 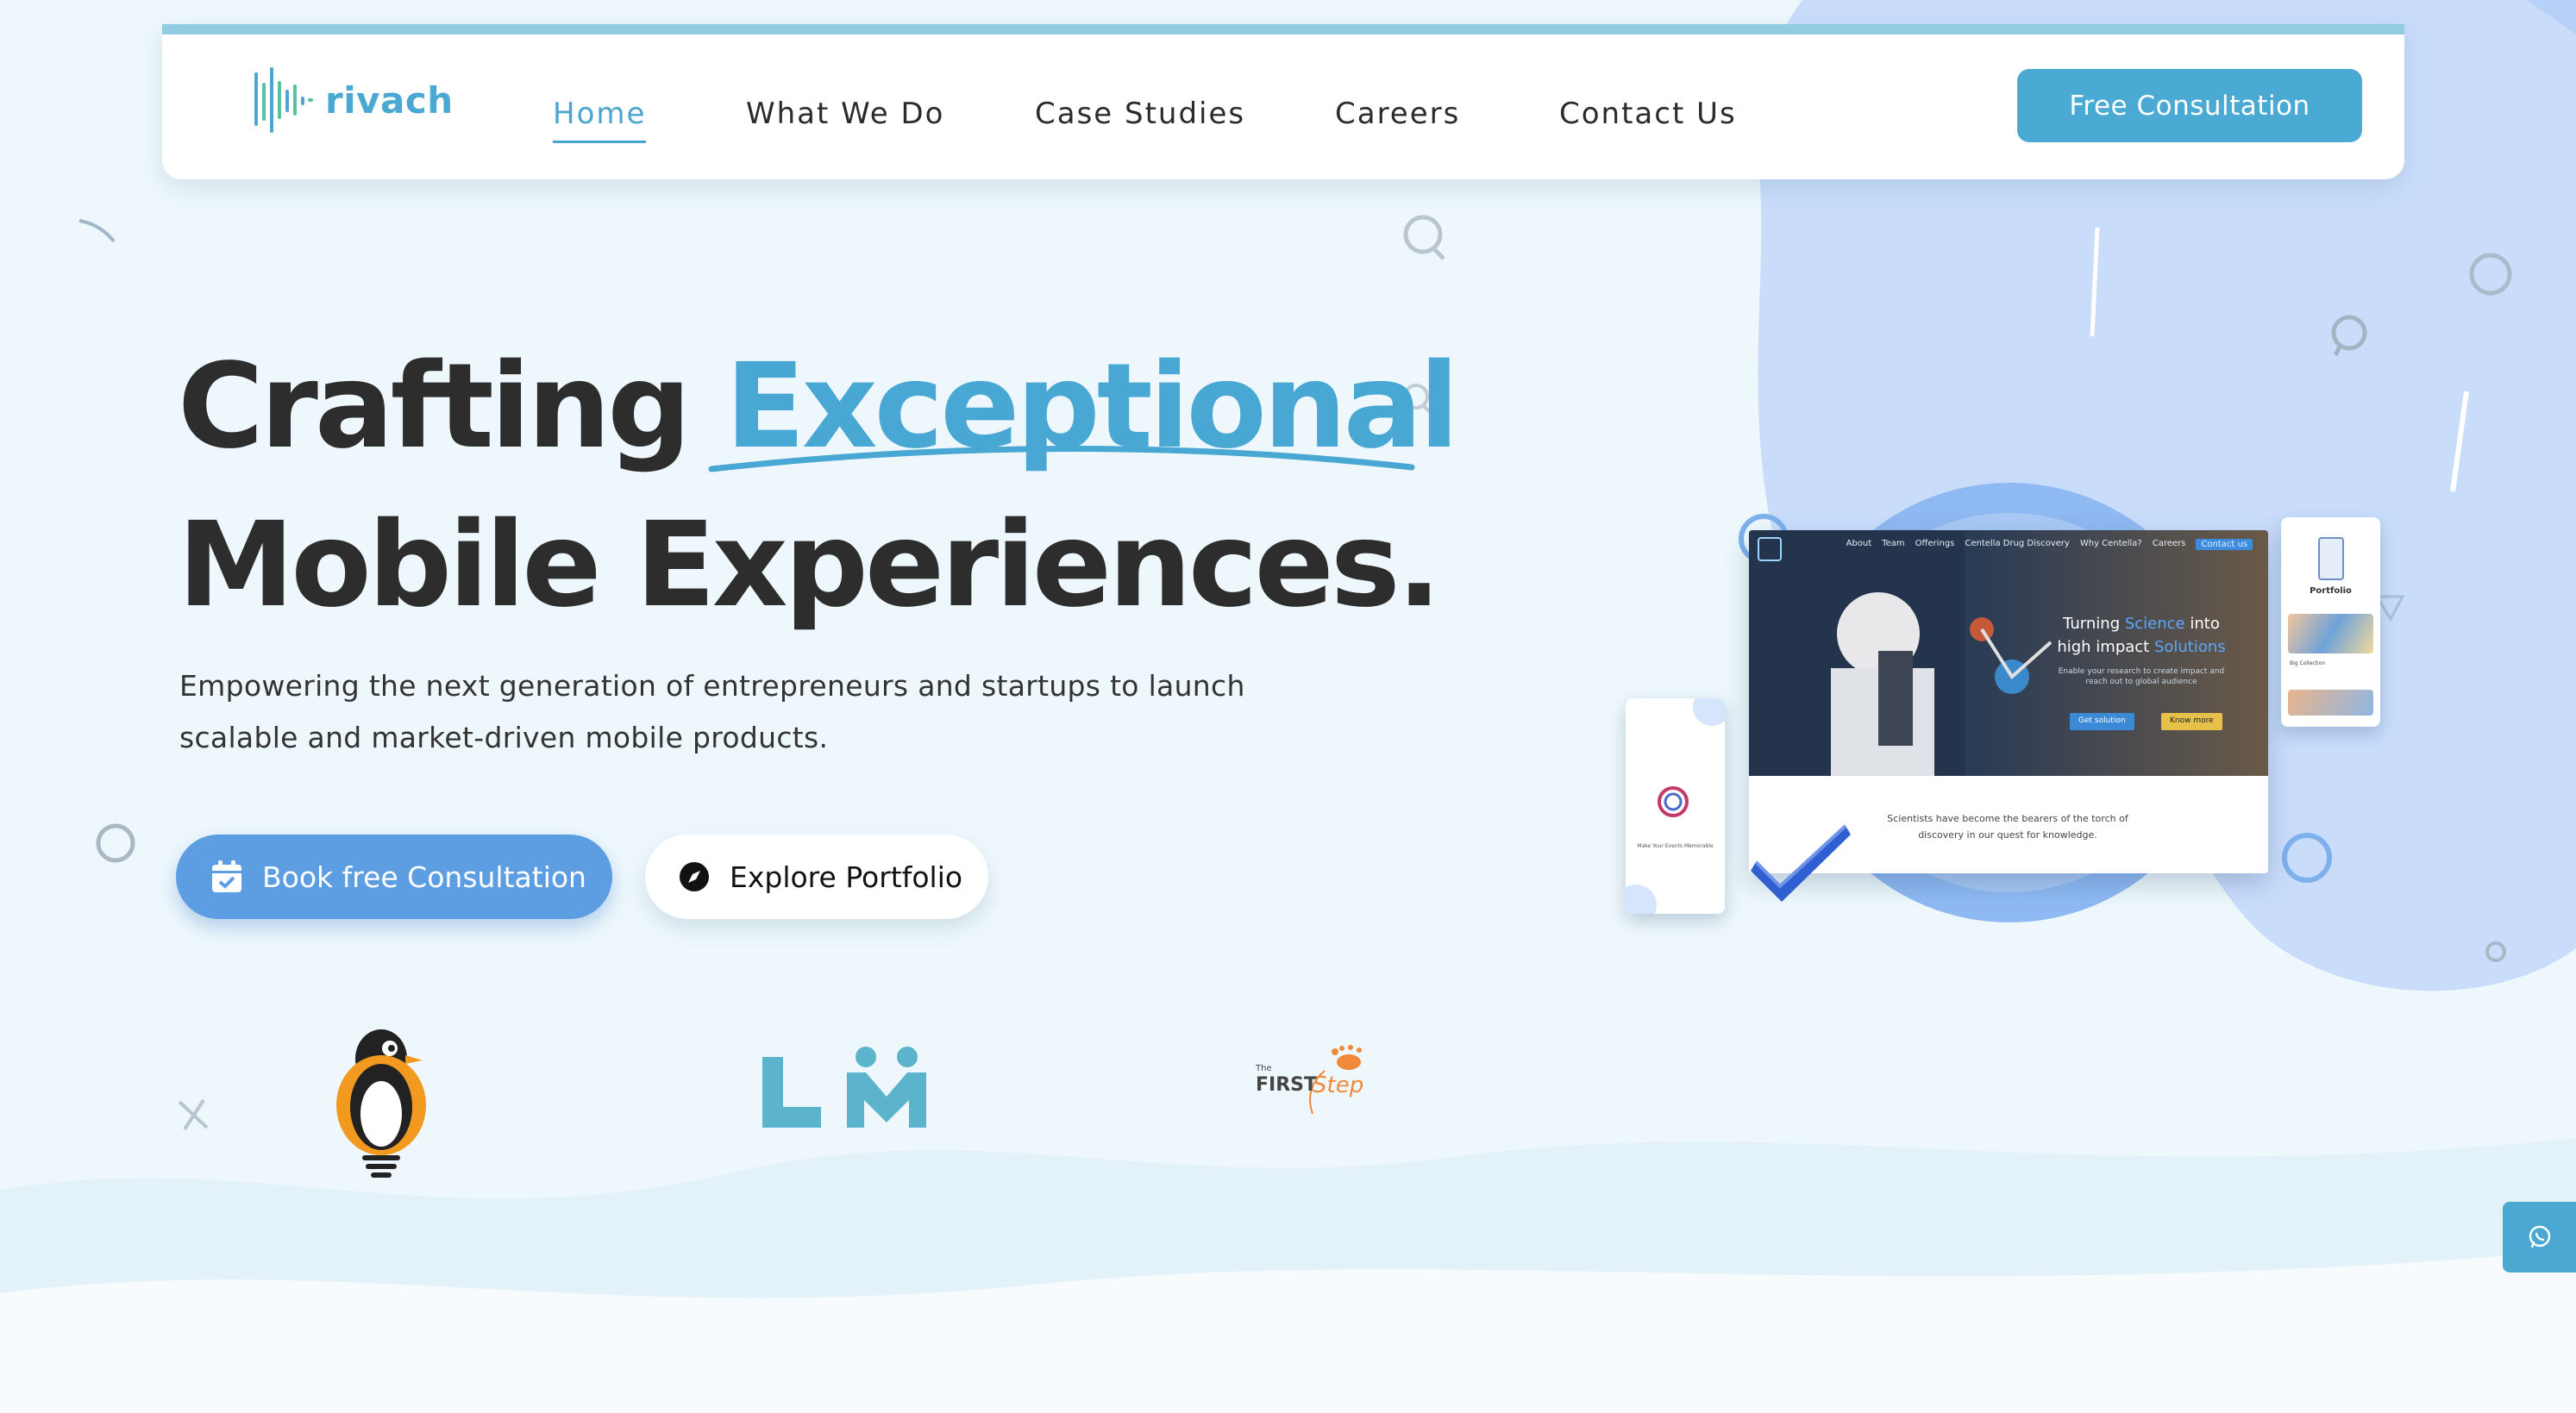 I want to click on first-step-small-text: The, so click(x=1264, y=1069).